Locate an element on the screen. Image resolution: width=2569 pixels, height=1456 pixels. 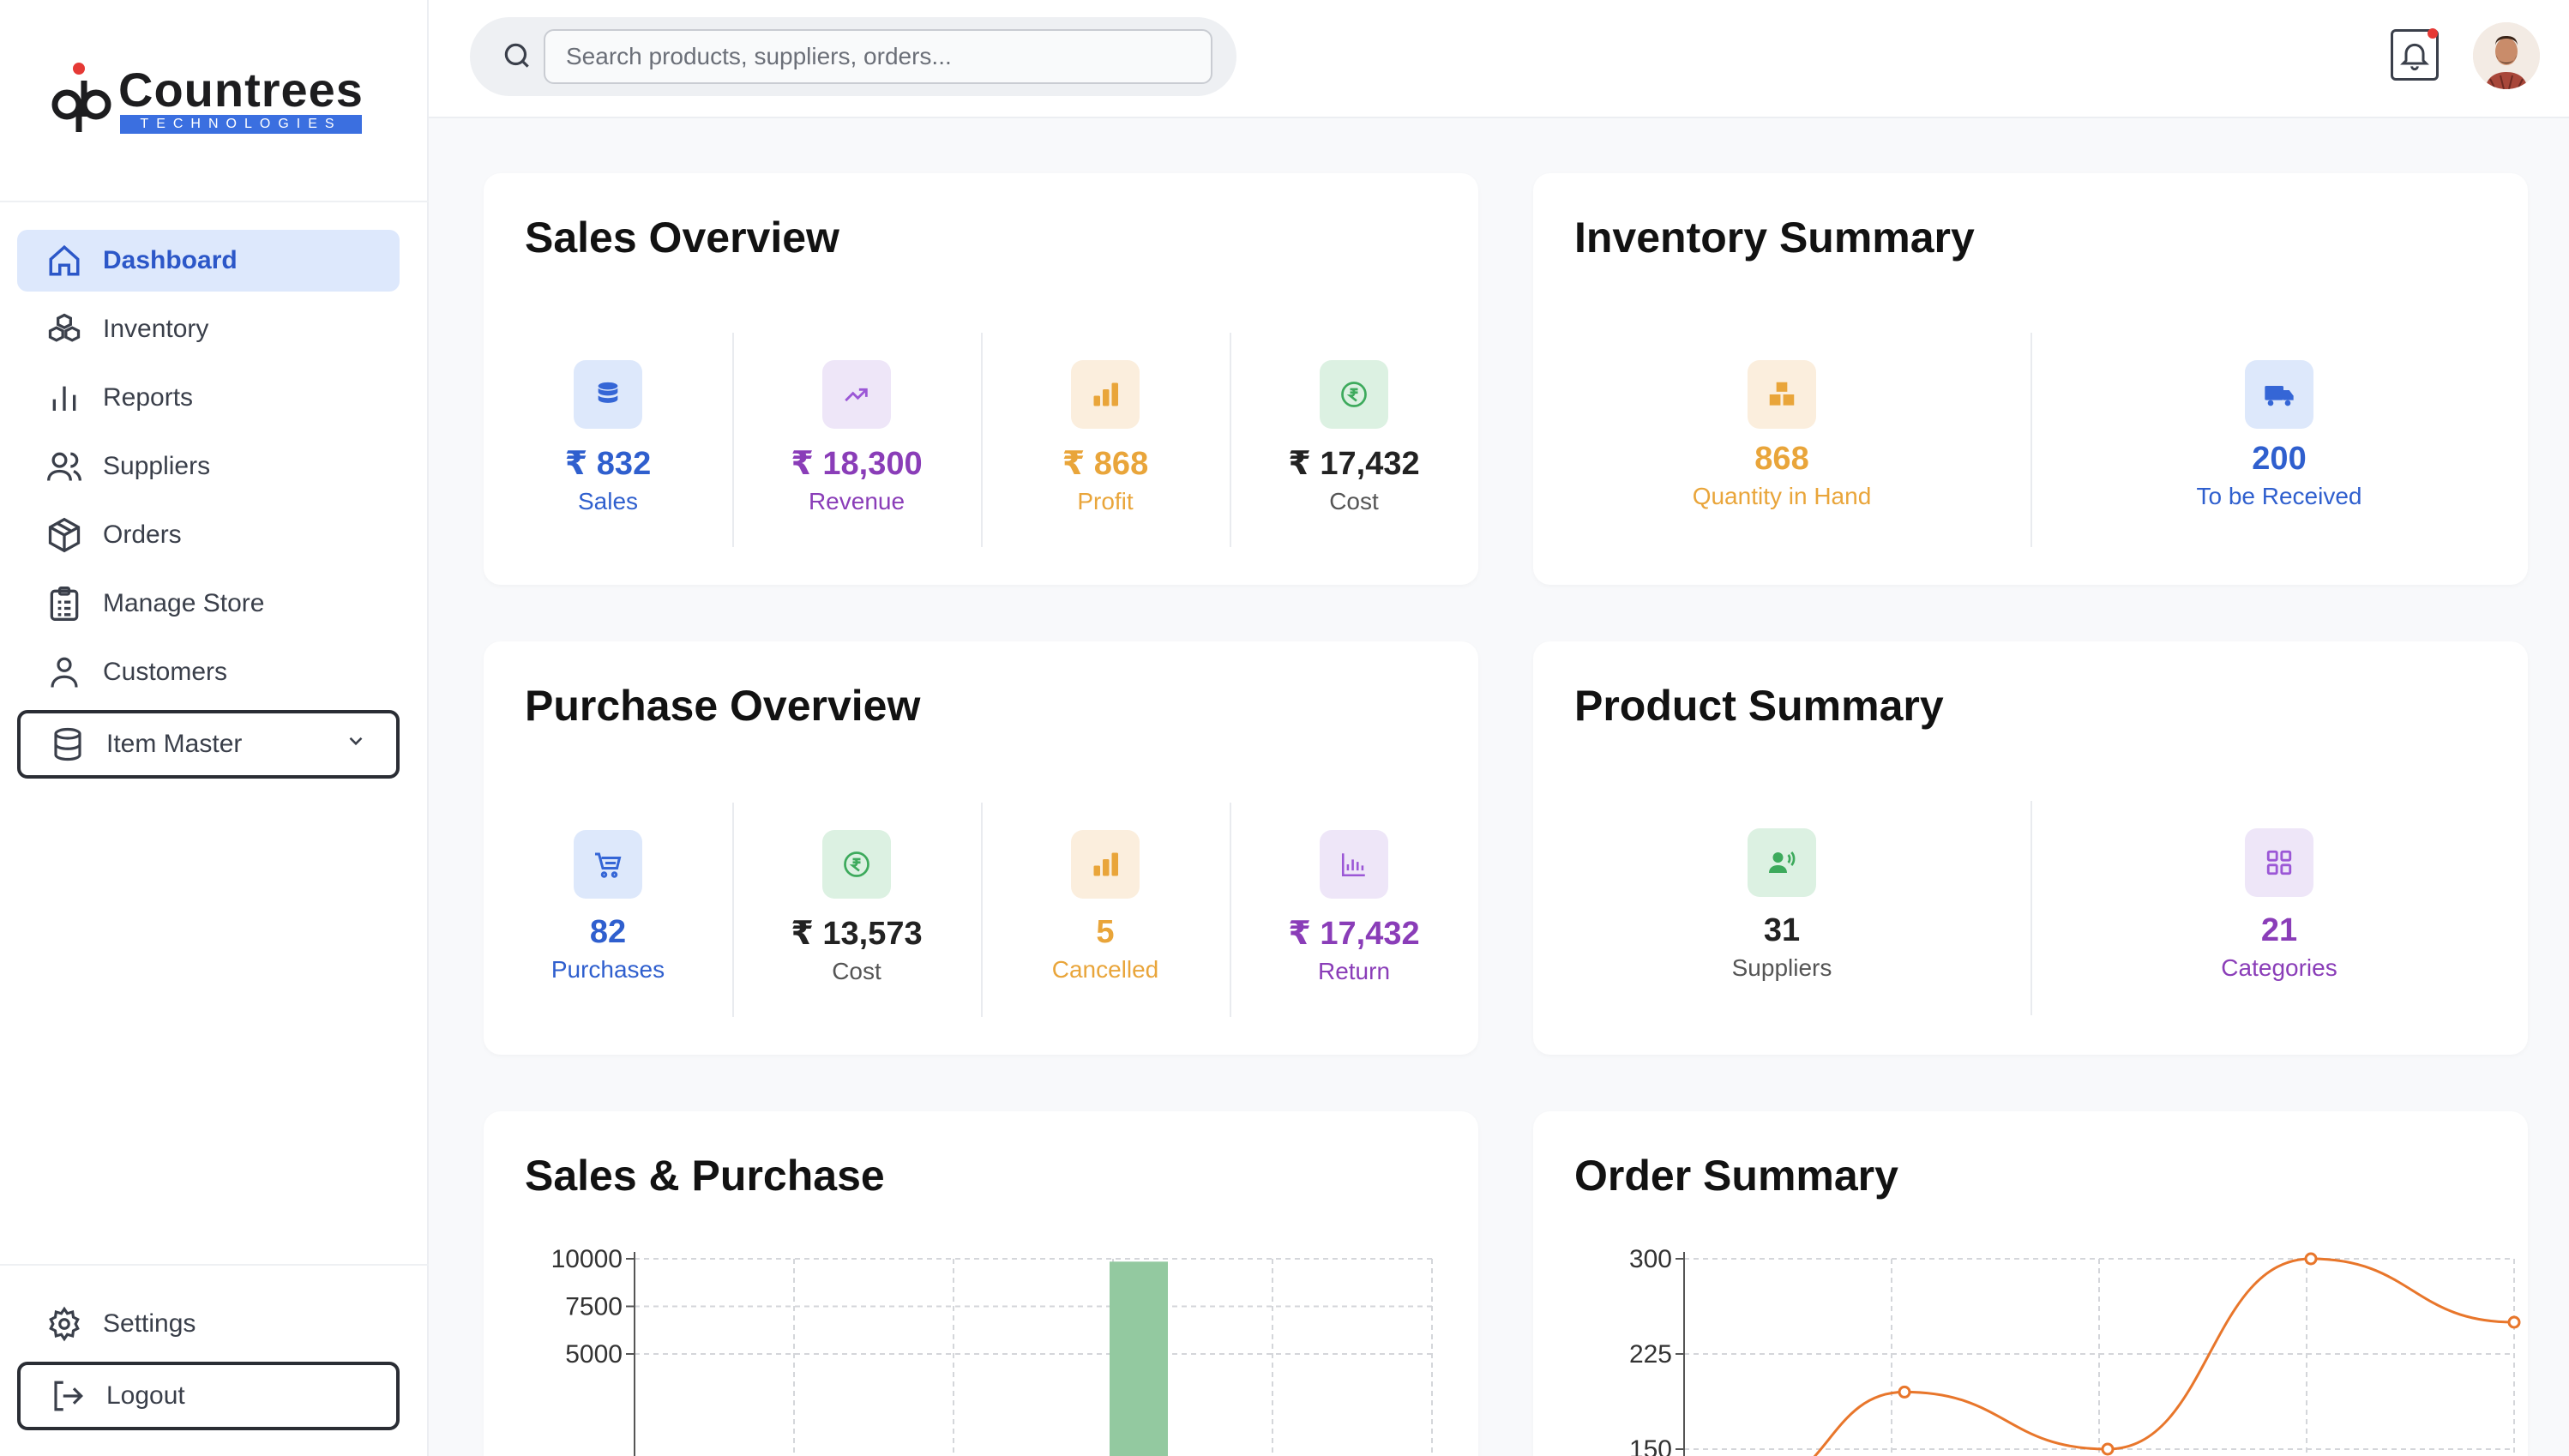
stat-to-be-received: 200 To be Received is located at coordinates (2279, 440).